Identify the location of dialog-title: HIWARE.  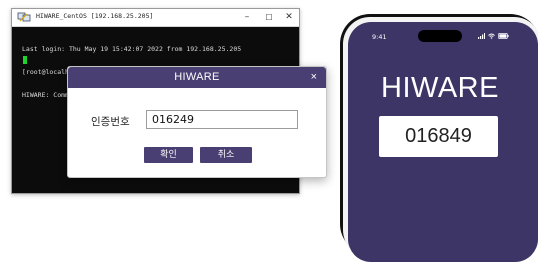
(197, 77).